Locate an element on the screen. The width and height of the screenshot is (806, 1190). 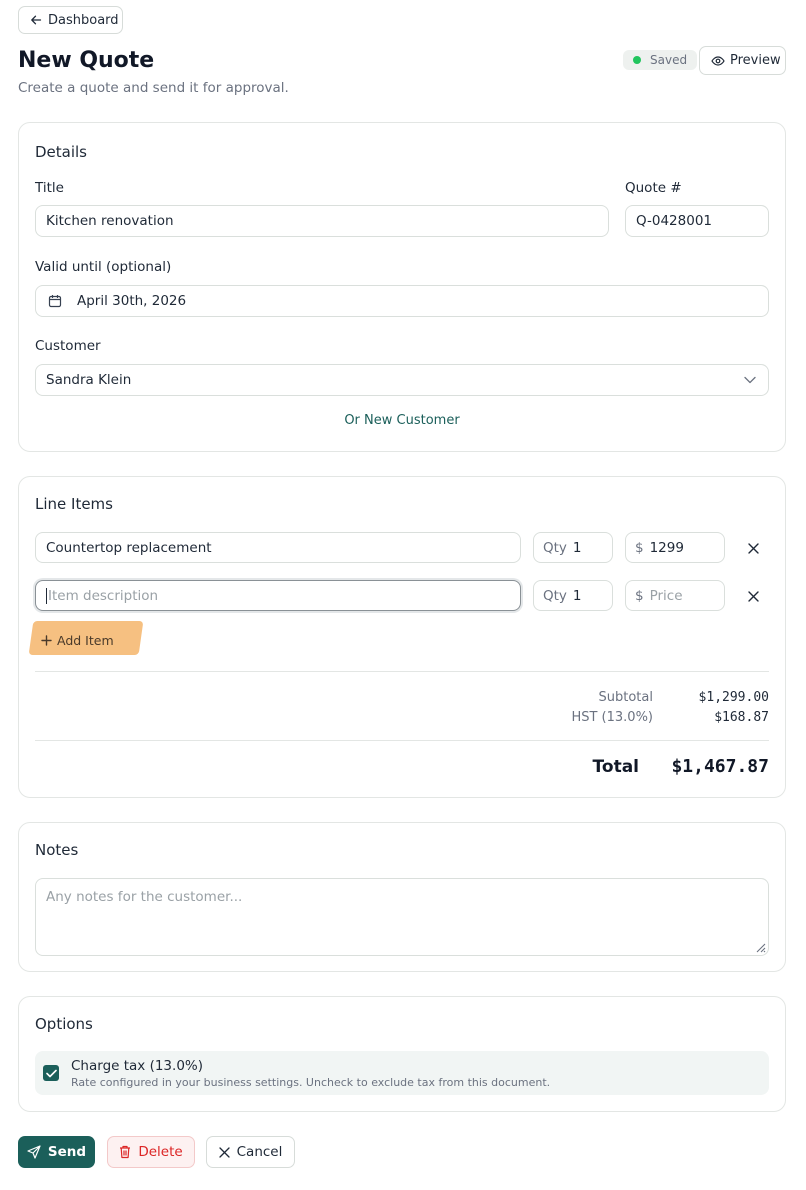
add-item-label: Add Item is located at coordinates (85, 640).